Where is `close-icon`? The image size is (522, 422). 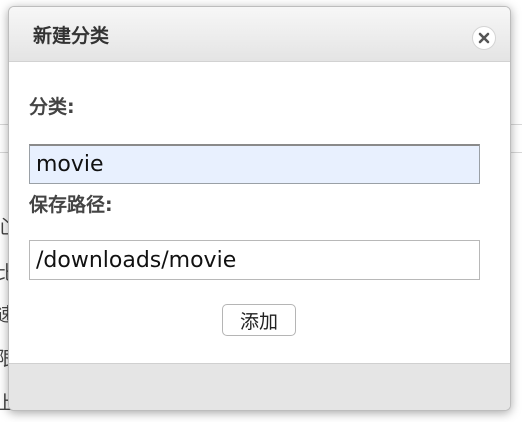
close-icon is located at coordinates (484, 38).